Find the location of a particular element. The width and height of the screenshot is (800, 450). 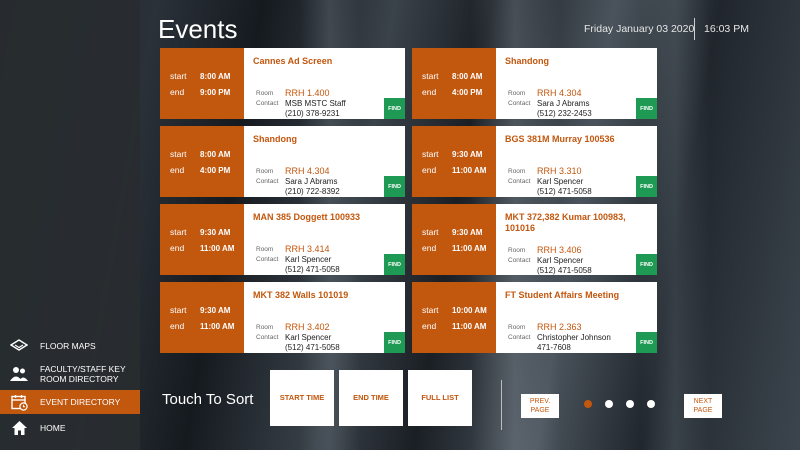

page-title: Events is located at coordinates (198, 29).